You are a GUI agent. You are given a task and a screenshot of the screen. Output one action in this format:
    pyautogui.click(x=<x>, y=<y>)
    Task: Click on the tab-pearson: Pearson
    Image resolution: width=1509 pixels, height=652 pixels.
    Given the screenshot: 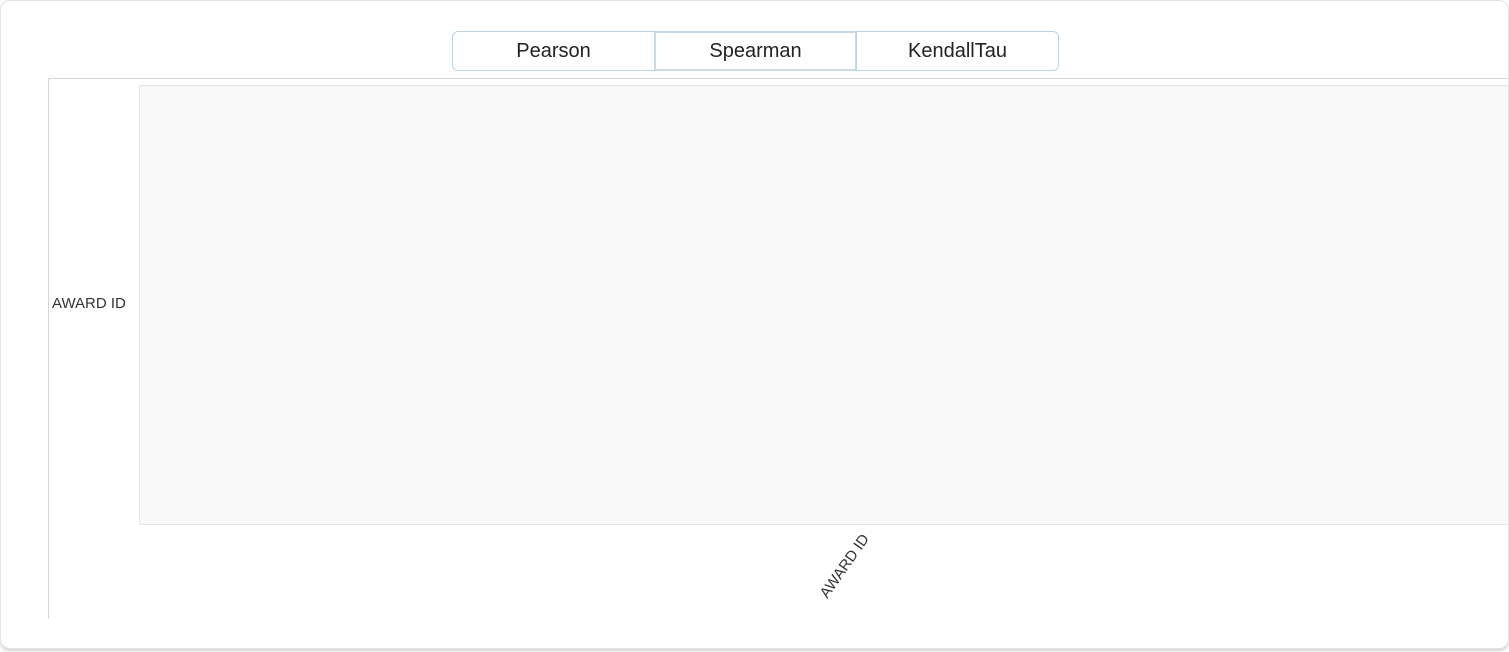 What is the action you would take?
    pyautogui.click(x=553, y=51)
    